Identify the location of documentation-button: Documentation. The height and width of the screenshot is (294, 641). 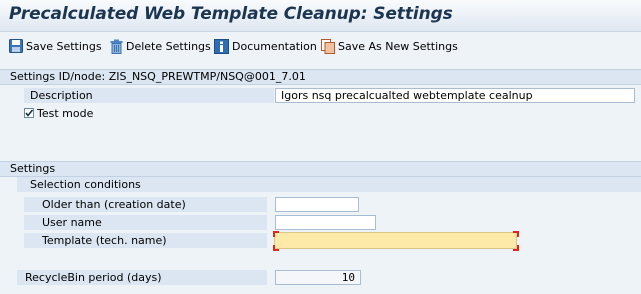
(265, 46).